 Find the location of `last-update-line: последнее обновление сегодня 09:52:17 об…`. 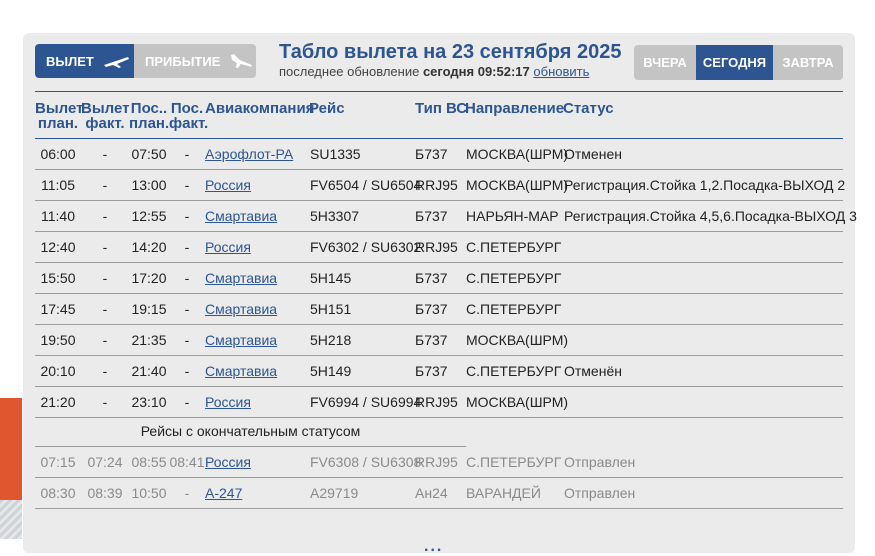

last-update-line: последнее обновление сегодня 09:52:17 об… is located at coordinates (434, 71).